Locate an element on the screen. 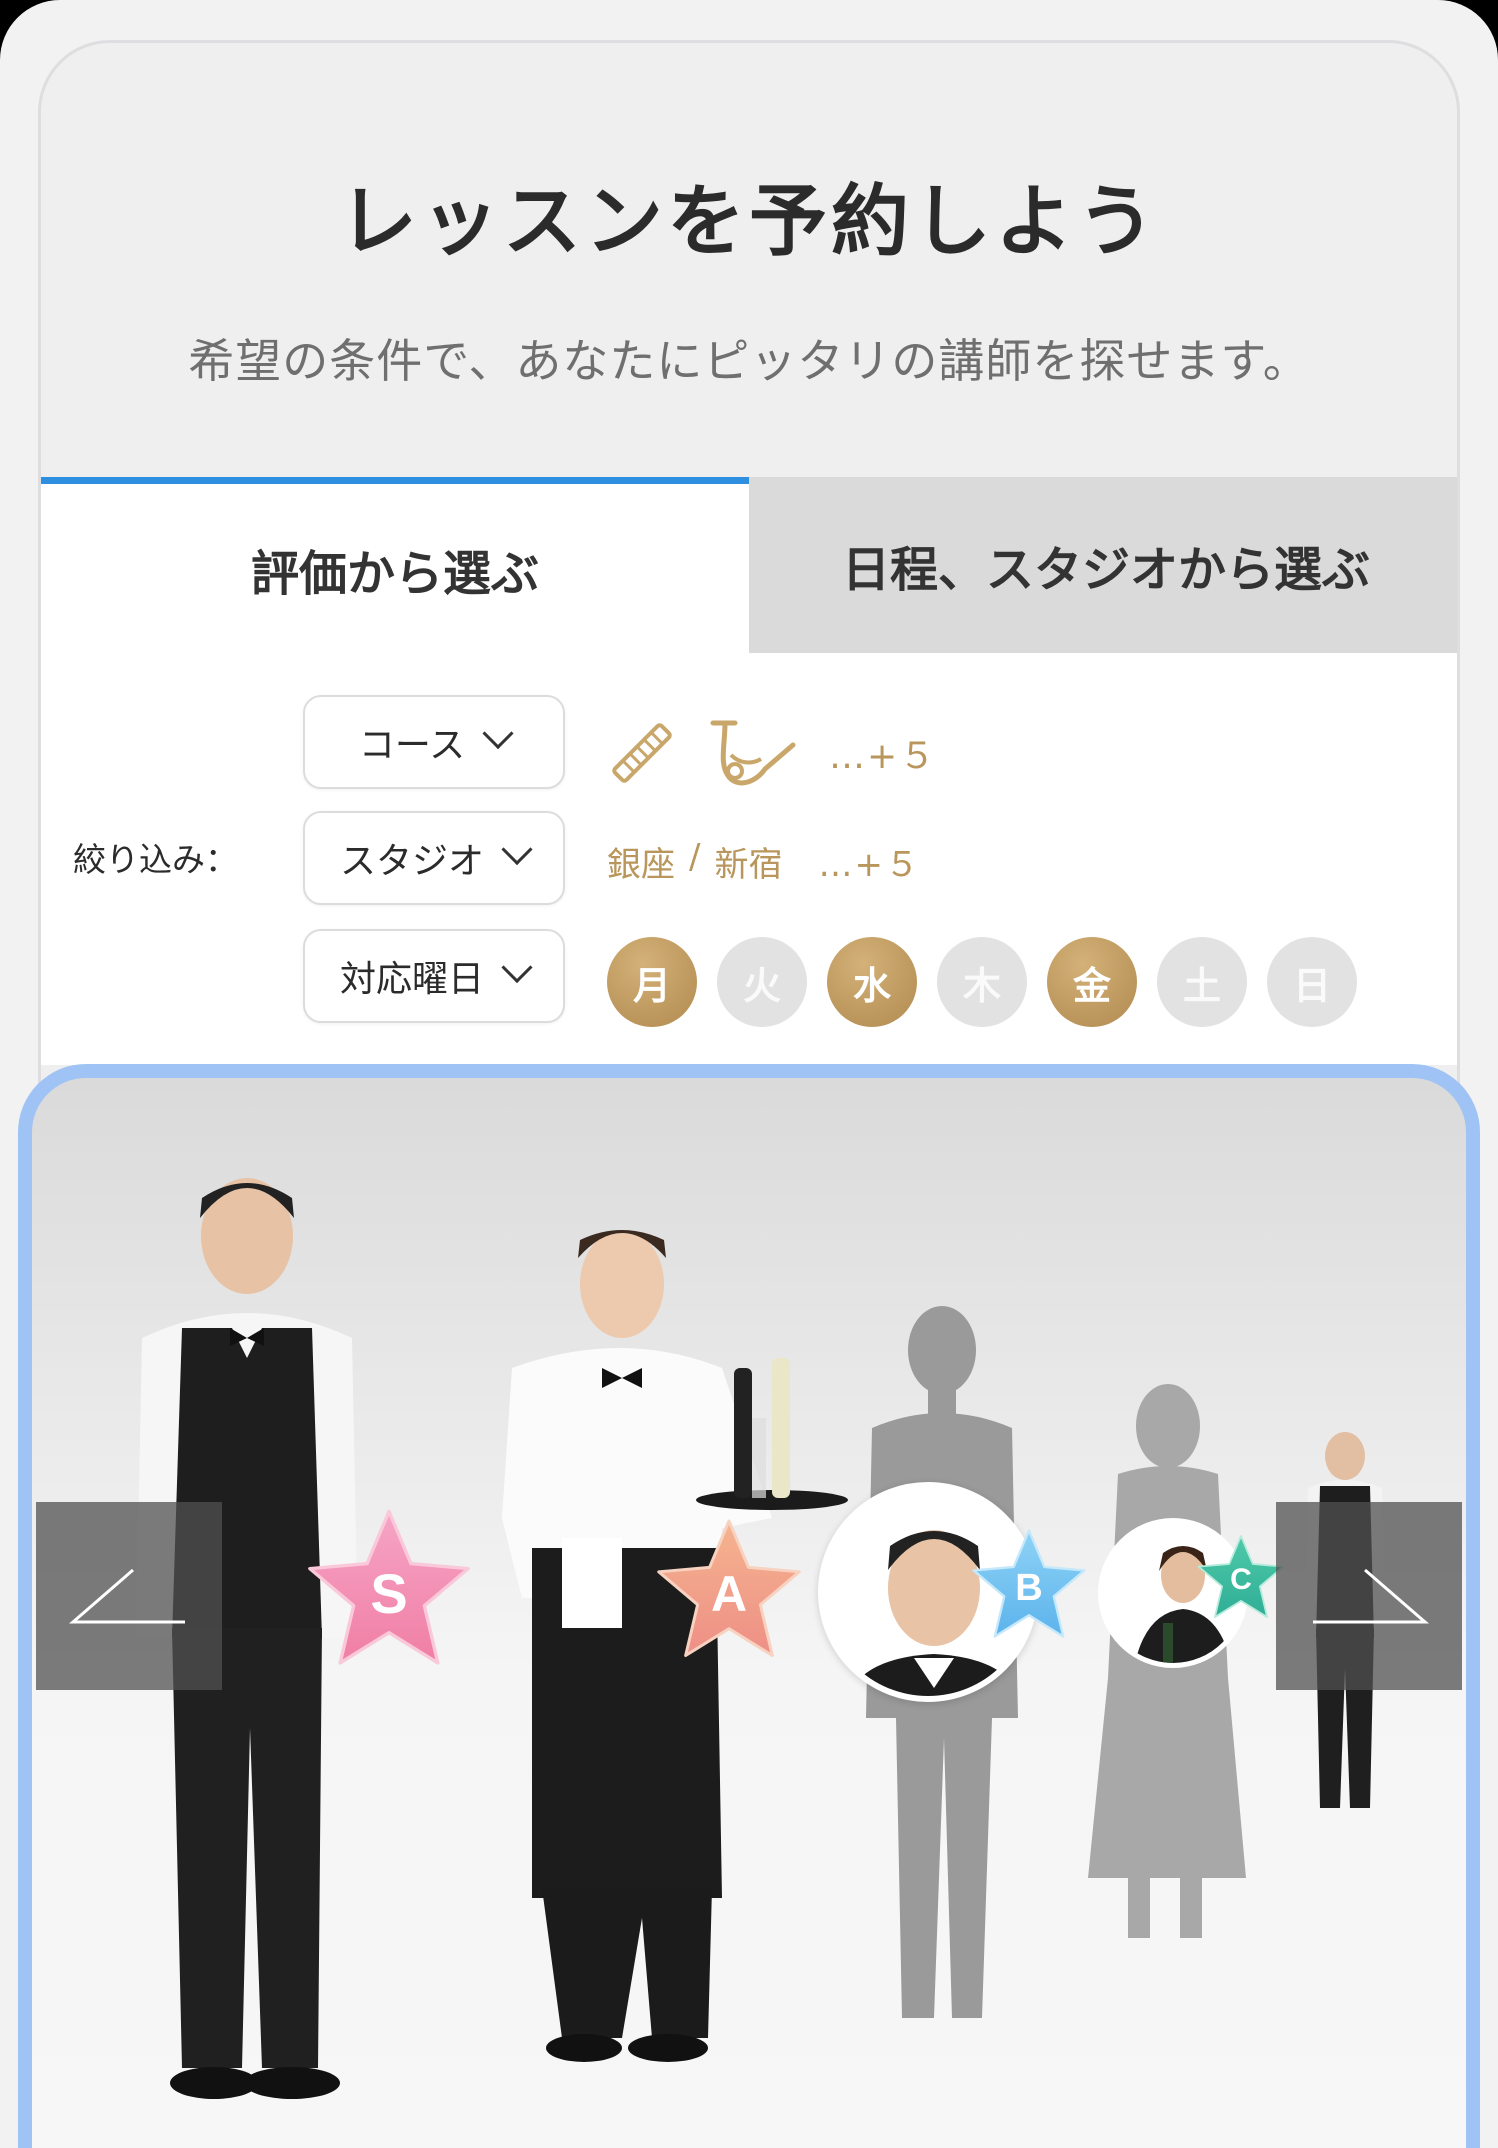 The height and width of the screenshot is (2148, 1498). studio-select: スタジオ is located at coordinates (434, 858).